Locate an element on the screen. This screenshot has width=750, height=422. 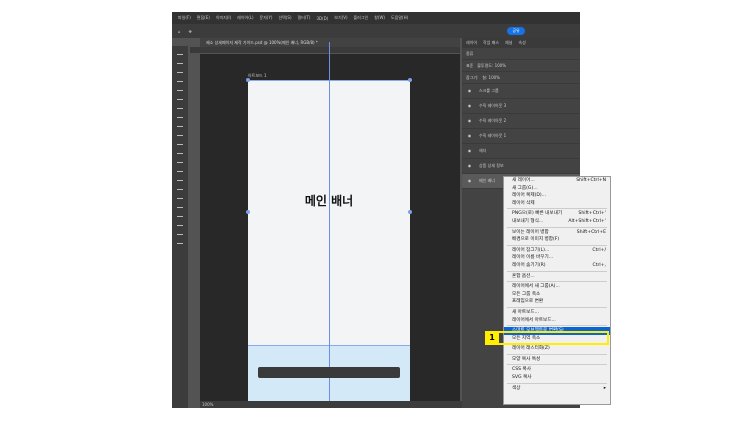
menu-item: 레이어 잠그기(L)... Ctrl+/ is located at coordinates (557, 251).